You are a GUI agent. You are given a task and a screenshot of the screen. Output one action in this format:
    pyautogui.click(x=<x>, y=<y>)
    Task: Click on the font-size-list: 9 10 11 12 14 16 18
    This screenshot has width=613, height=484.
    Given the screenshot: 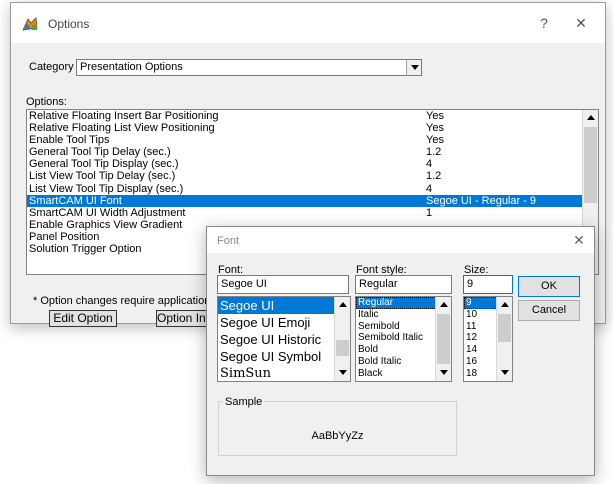 What is the action you would take?
    pyautogui.click(x=488, y=339)
    